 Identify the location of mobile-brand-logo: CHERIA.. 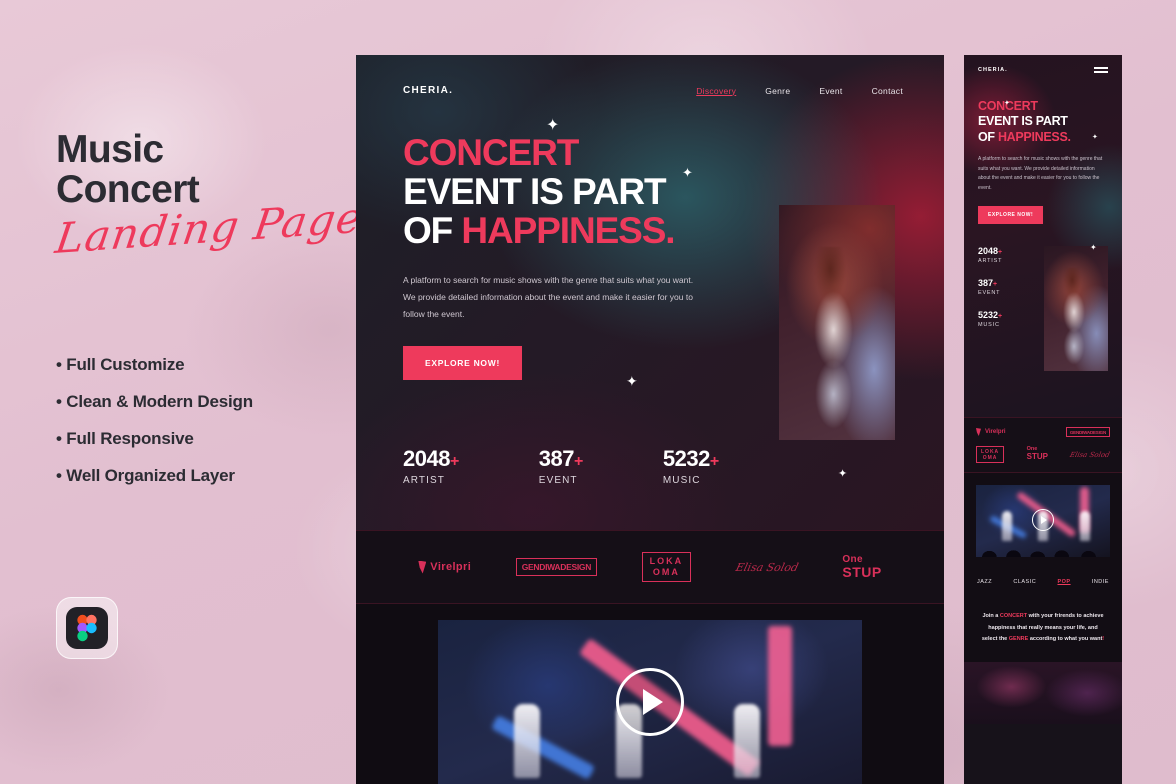
(993, 70).